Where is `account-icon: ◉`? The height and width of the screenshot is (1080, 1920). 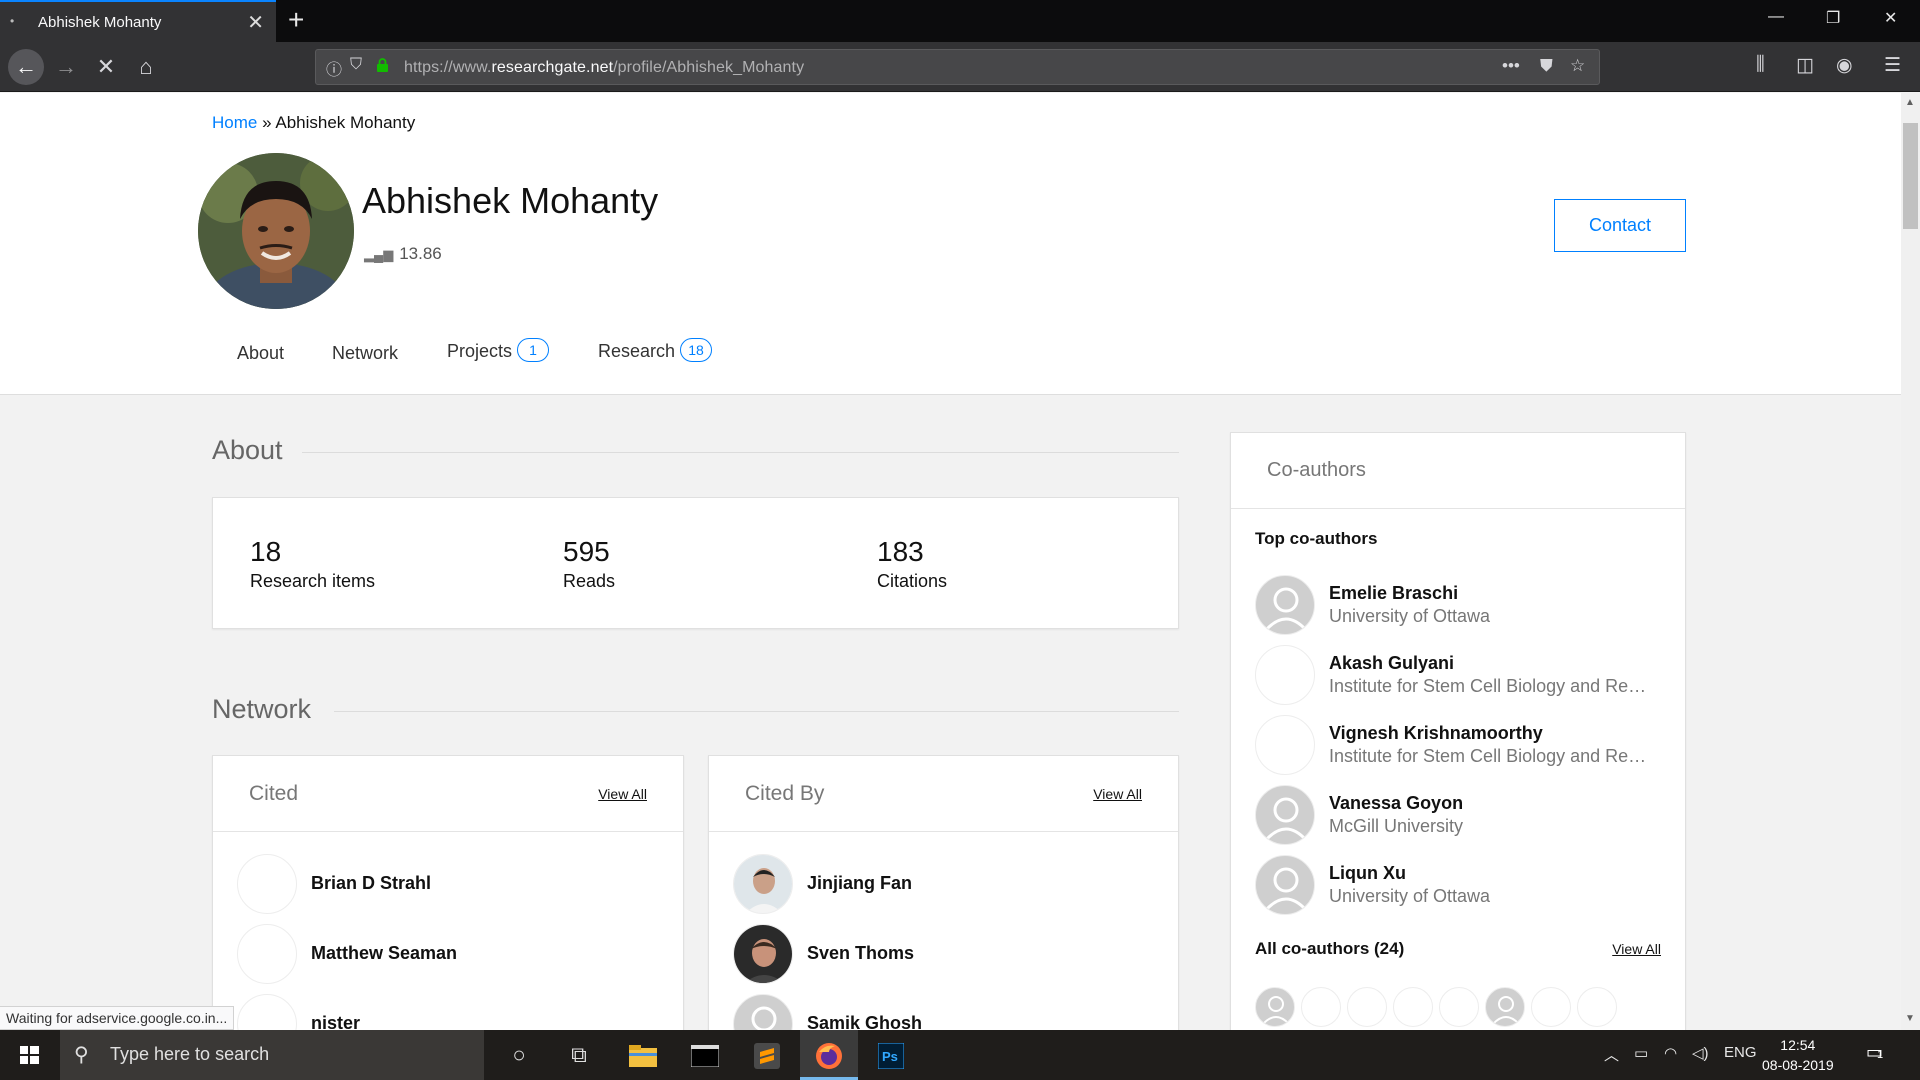 account-icon: ◉ is located at coordinates (1844, 65).